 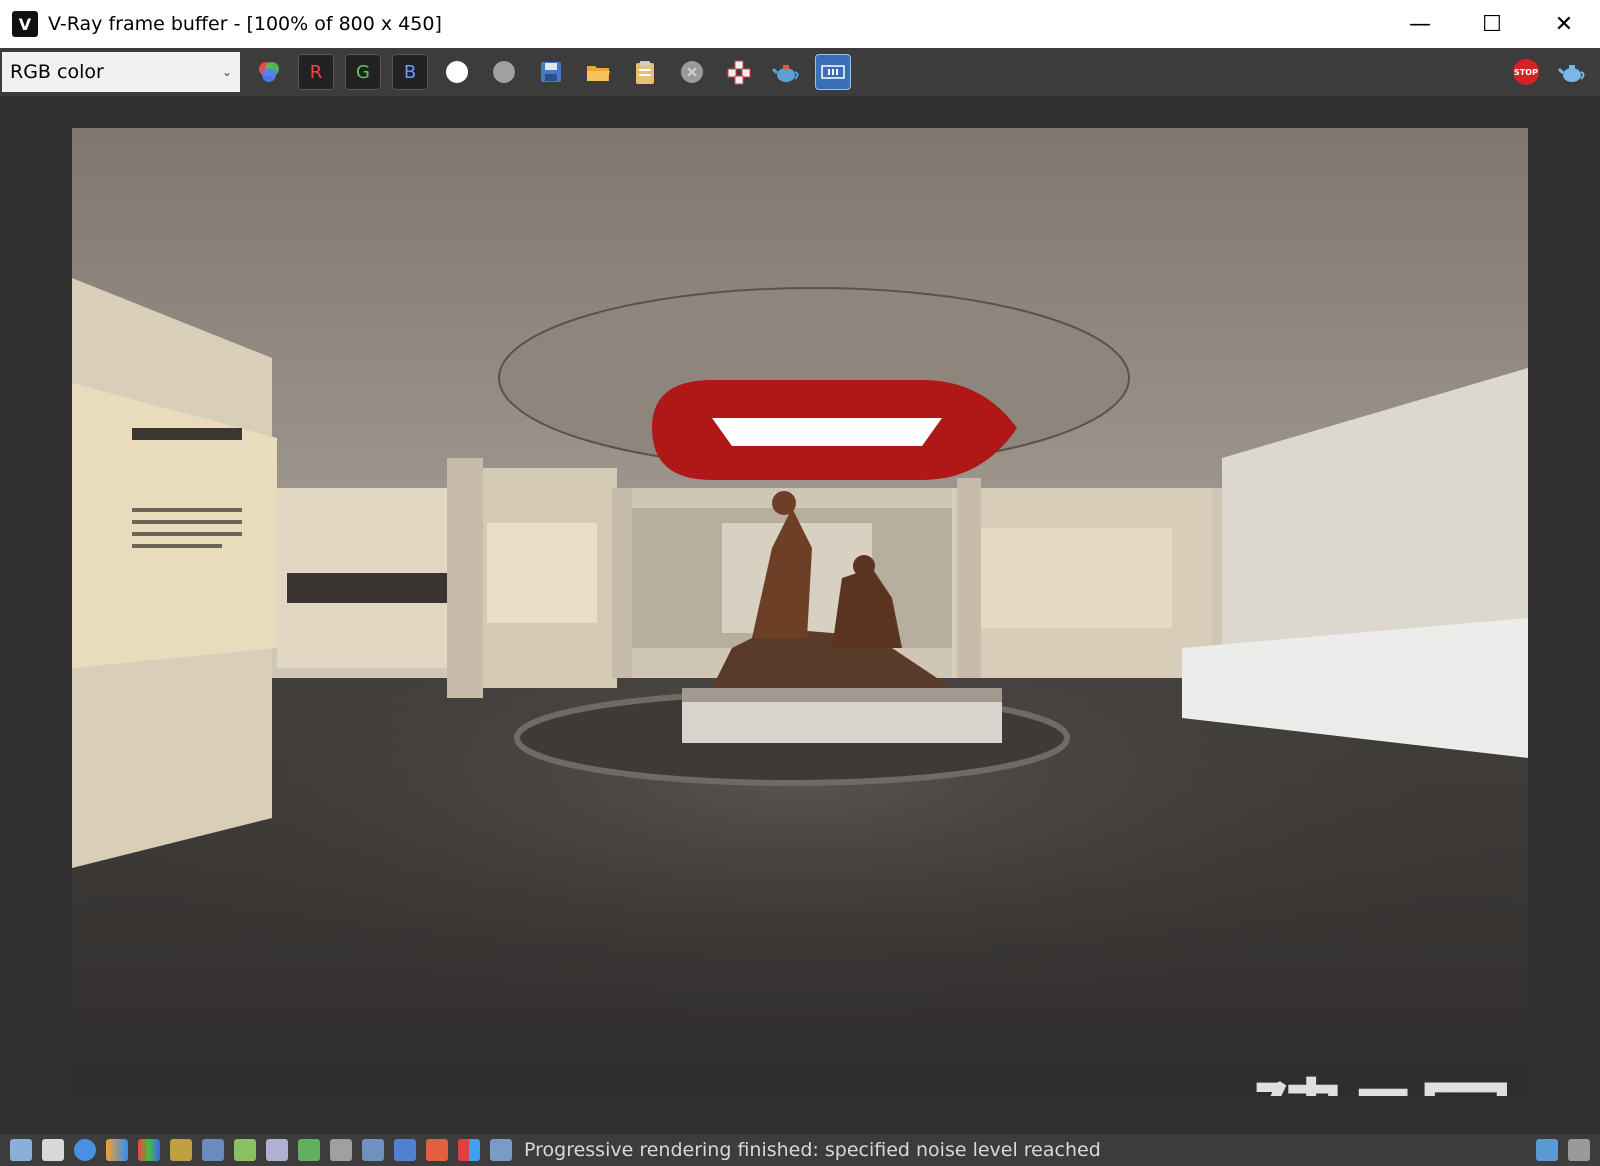 I want to click on floppy-disk-icon, so click(x=551, y=72).